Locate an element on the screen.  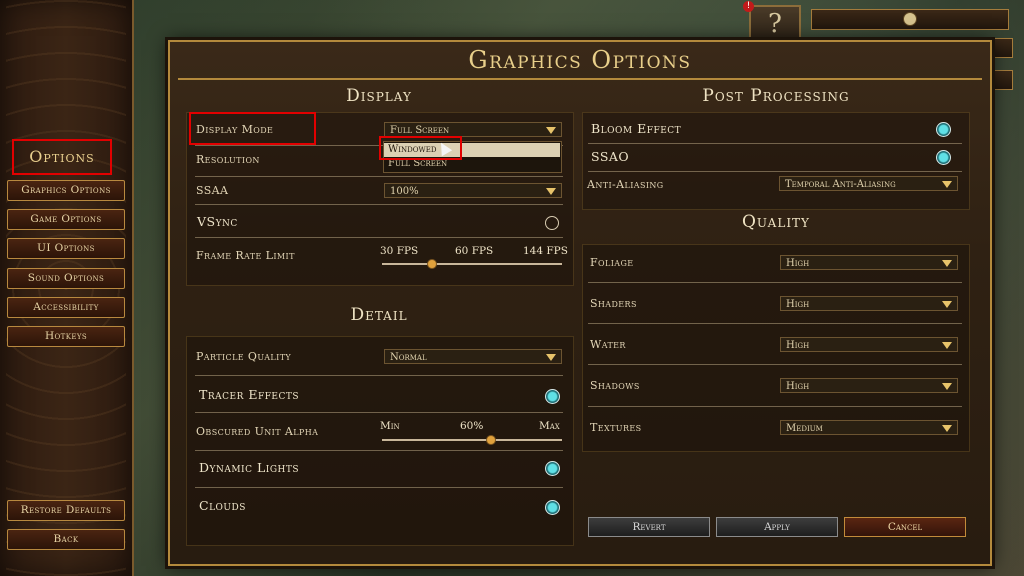
revert-button: Revert is located at coordinates (649, 527).